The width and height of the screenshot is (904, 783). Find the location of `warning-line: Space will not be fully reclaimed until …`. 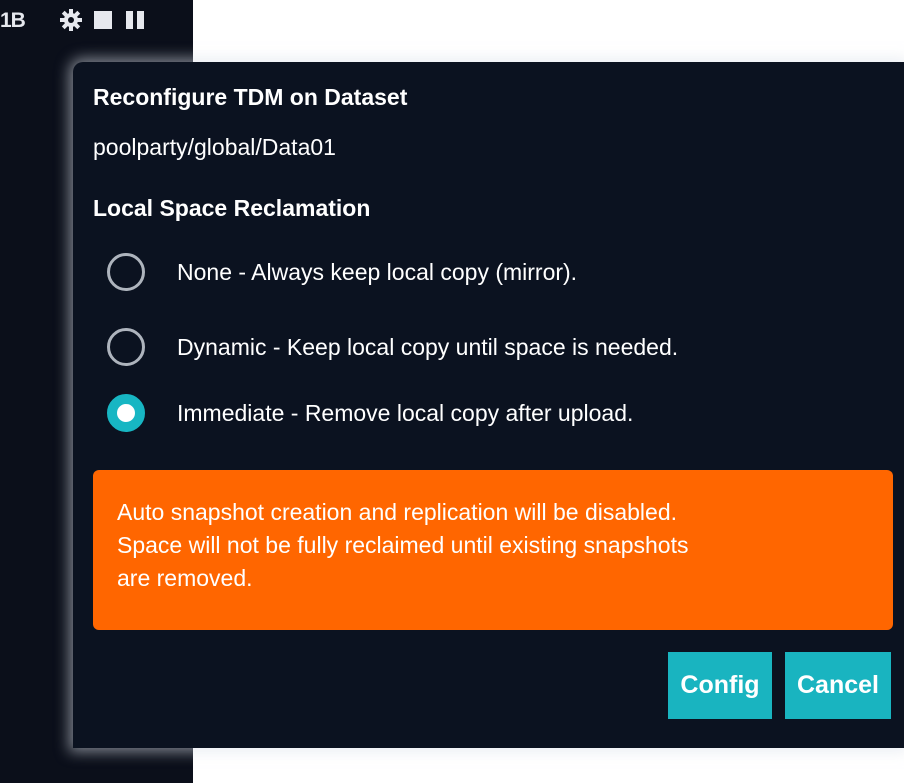

warning-line: Space will not be fully reclaimed until … is located at coordinates (403, 545).